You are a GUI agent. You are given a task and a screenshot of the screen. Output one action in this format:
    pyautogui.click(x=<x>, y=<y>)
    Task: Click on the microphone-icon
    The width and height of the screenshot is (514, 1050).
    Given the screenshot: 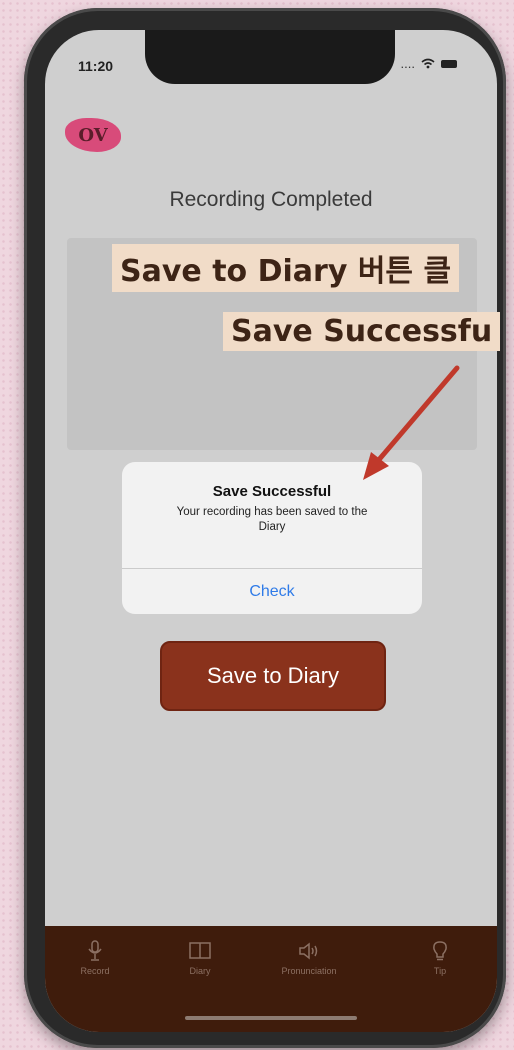 What is the action you would take?
    pyautogui.click(x=95, y=950)
    